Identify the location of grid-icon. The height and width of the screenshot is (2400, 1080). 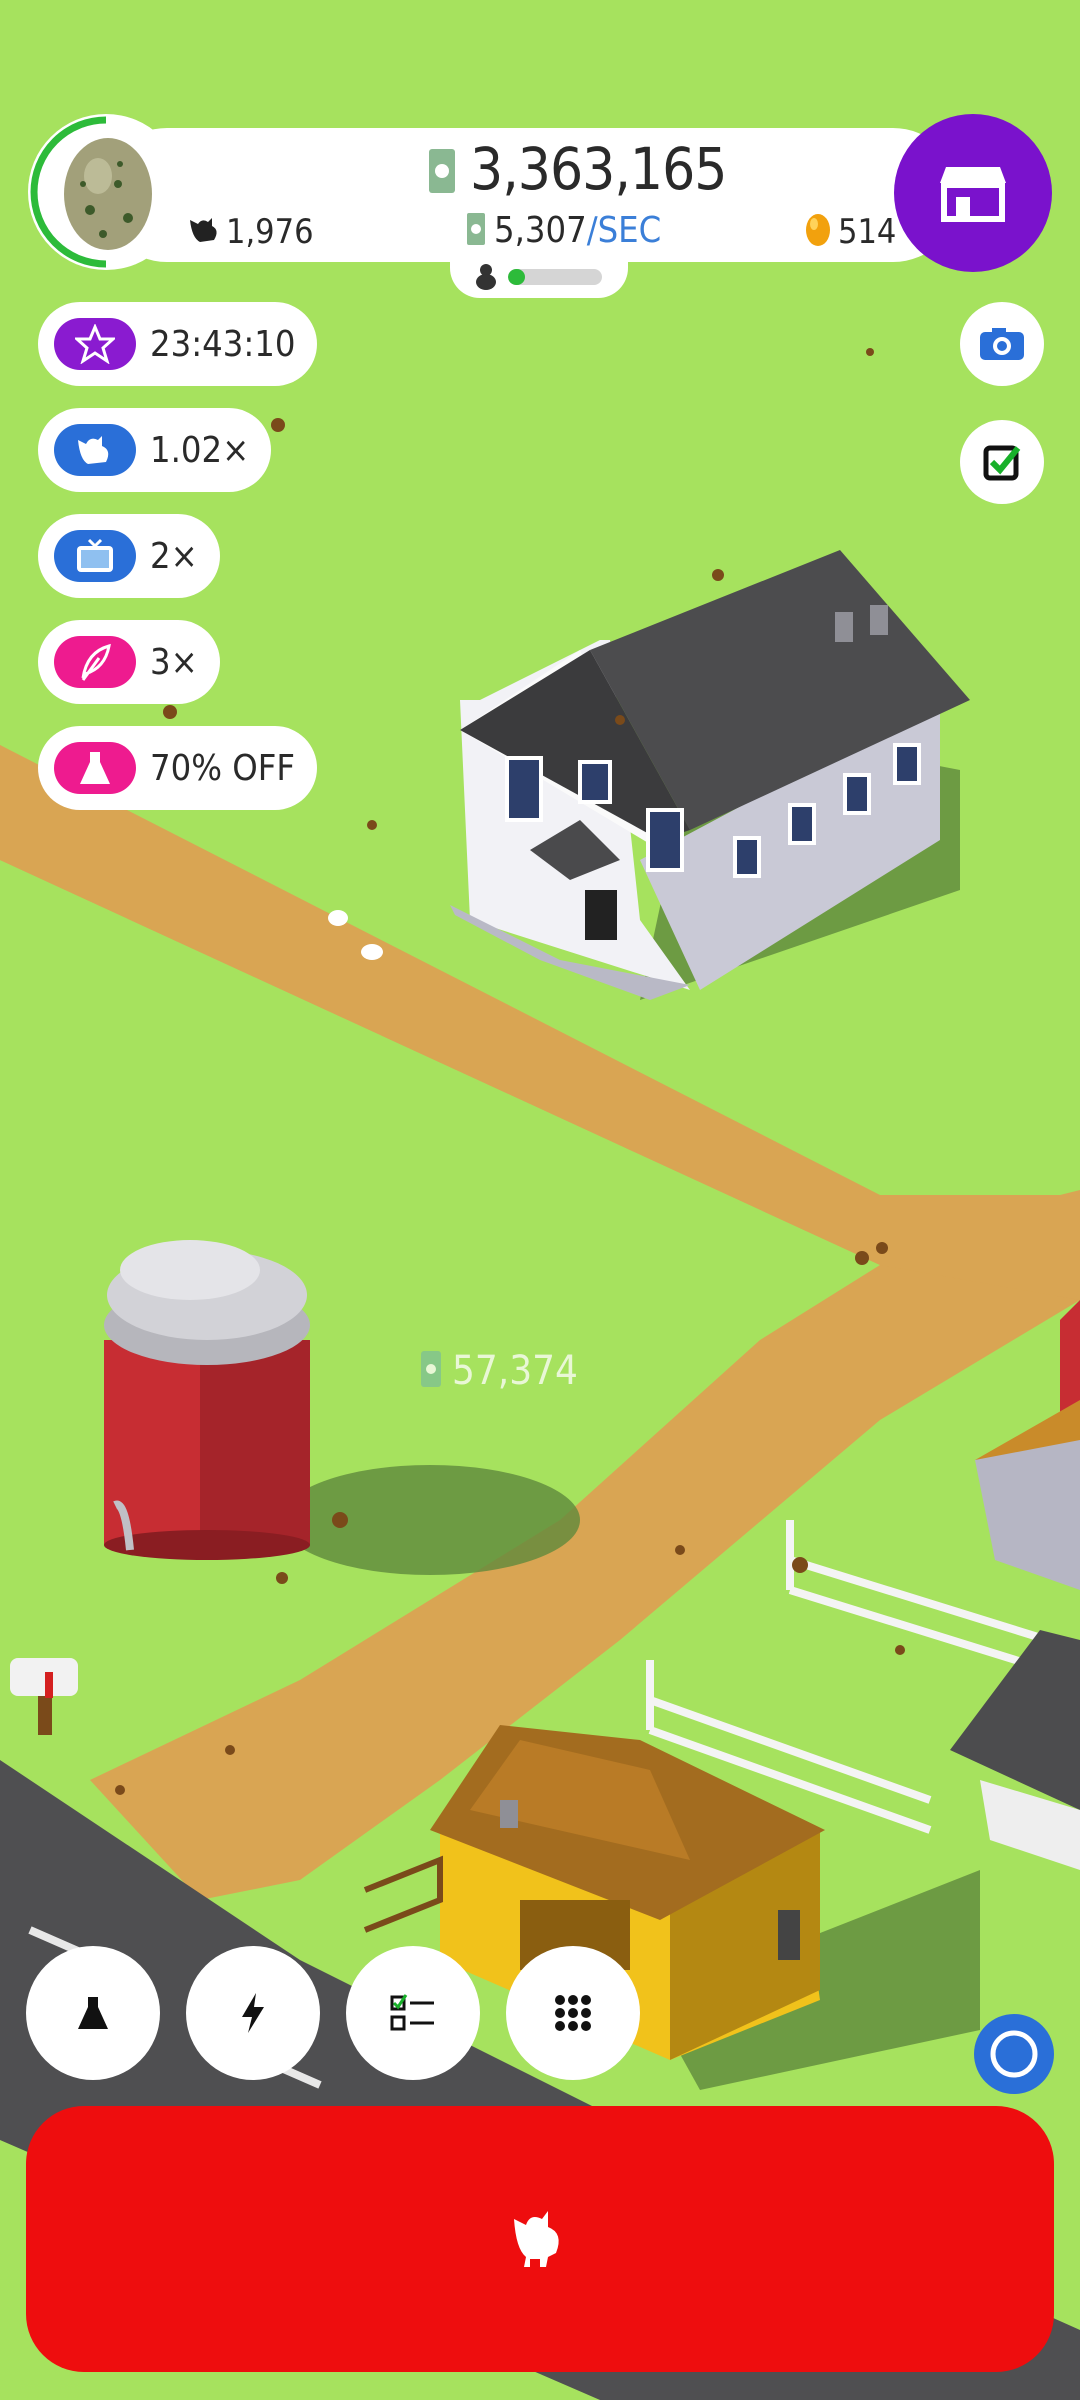
(573, 2013).